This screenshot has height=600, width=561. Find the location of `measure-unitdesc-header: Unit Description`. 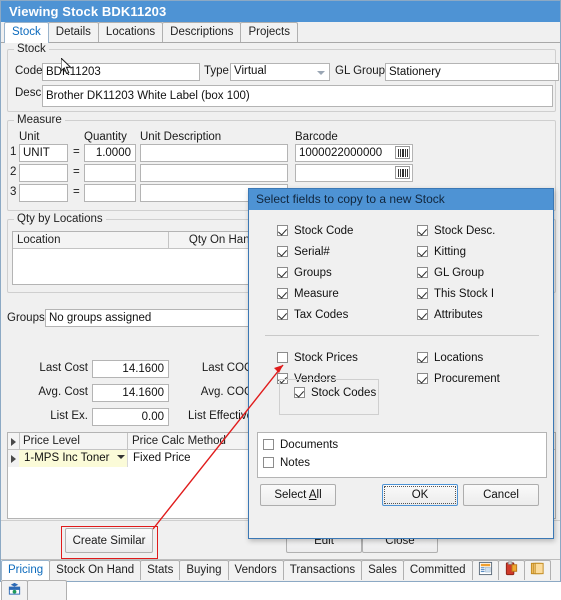

measure-unitdesc-header: Unit Description is located at coordinates (181, 137).